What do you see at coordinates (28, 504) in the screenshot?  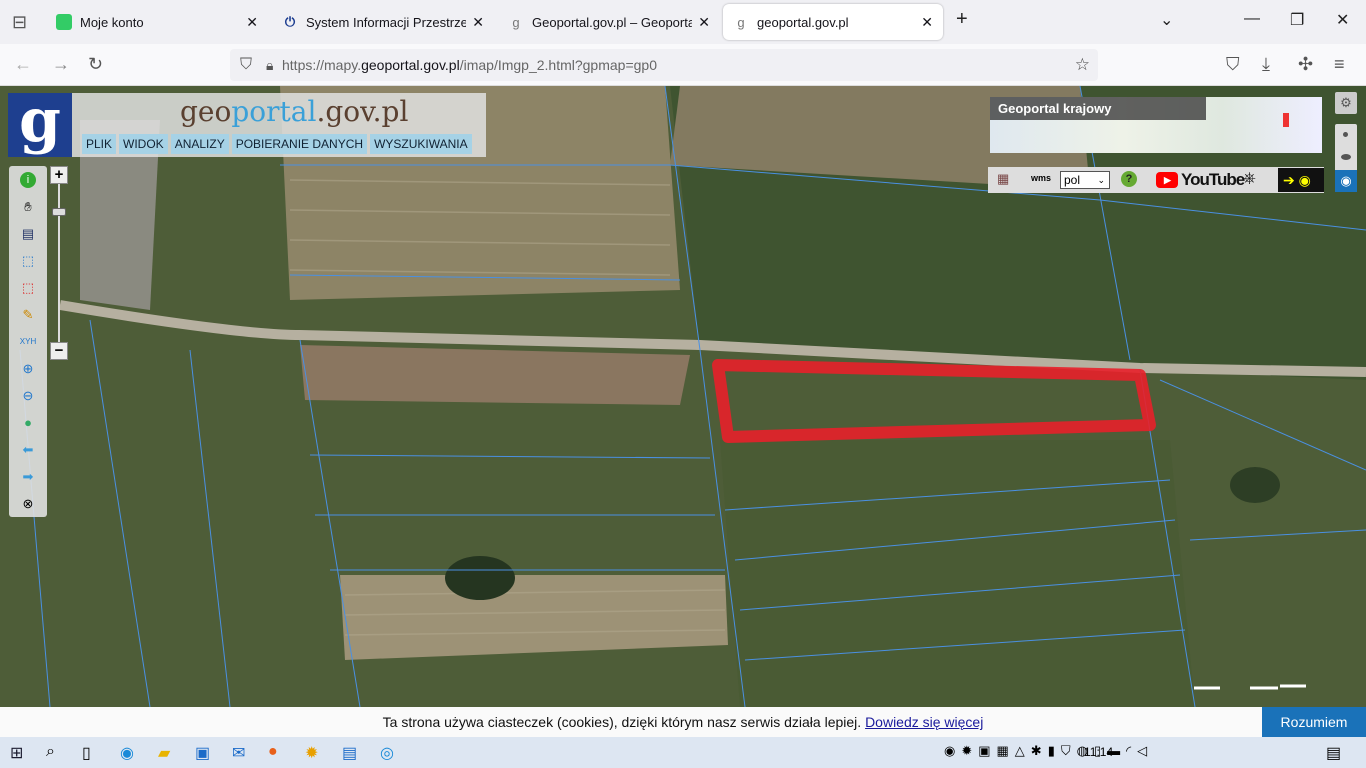 I see `clear-icon: ⊗` at bounding box center [28, 504].